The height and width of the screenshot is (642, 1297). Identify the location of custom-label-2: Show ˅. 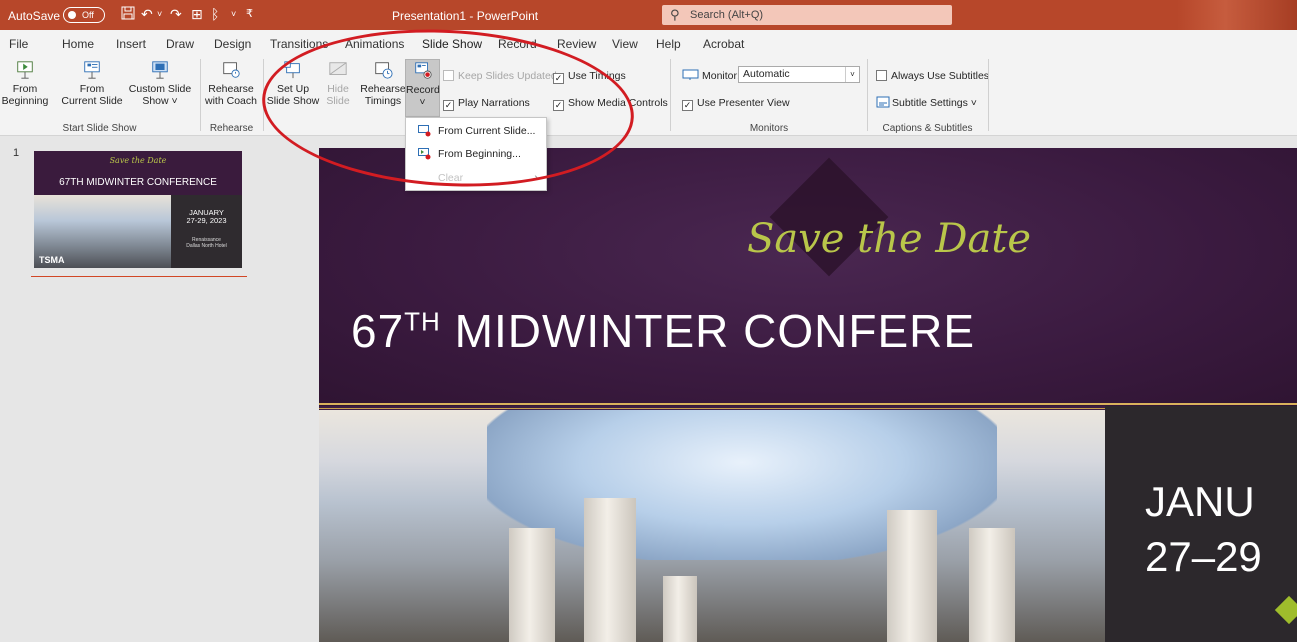
(160, 101).